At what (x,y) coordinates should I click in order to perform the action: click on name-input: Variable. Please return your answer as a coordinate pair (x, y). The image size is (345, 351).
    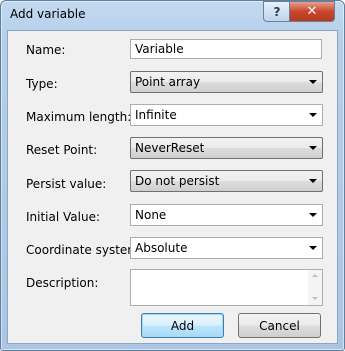
    Looking at the image, I should click on (226, 49).